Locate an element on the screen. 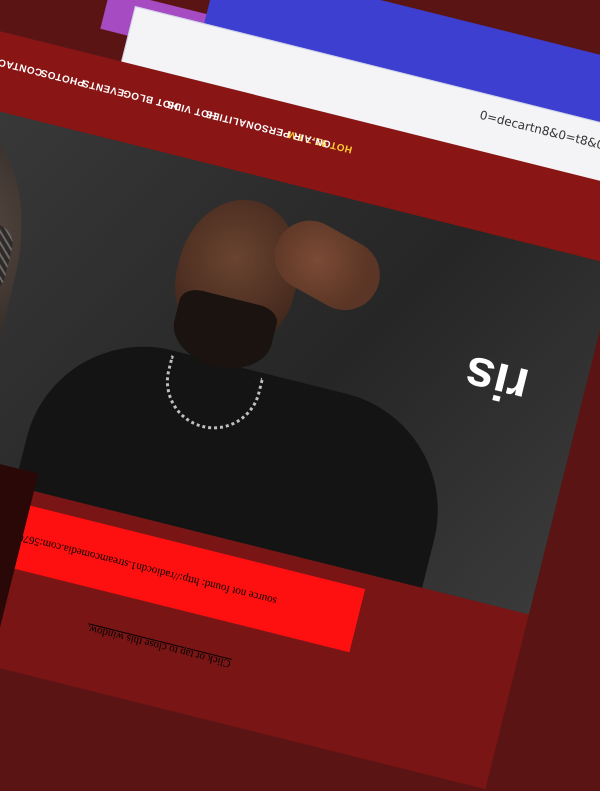  nav-item-photos: PHOTOS is located at coordinates (62, 77).